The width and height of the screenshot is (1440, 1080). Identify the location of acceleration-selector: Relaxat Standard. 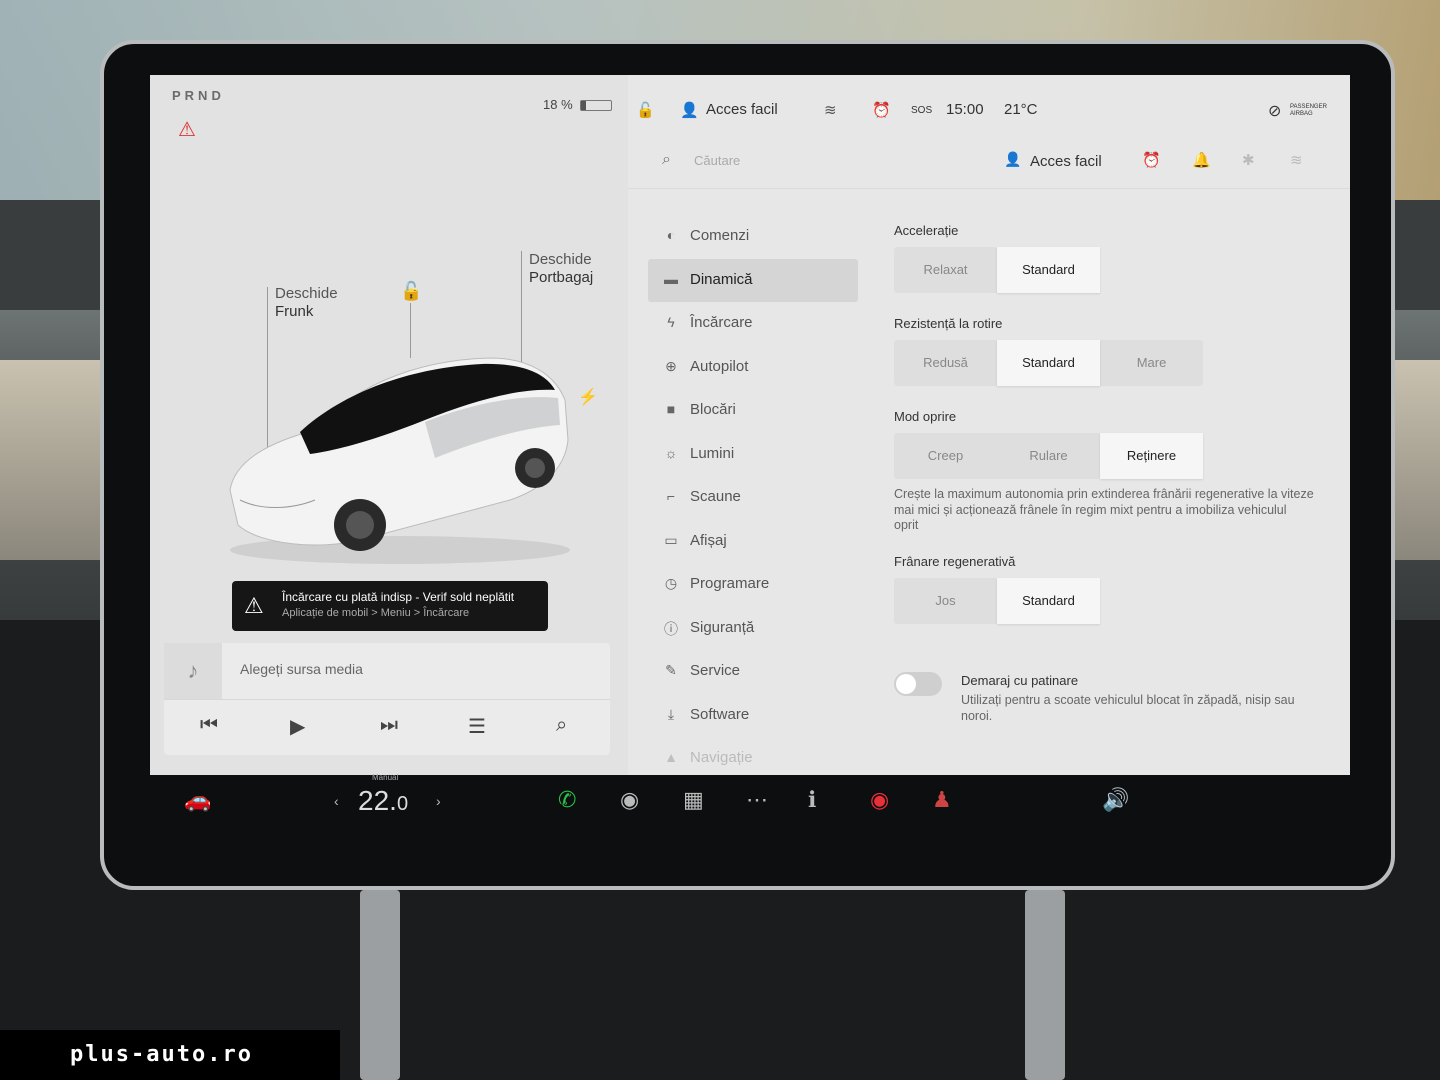
(997, 270).